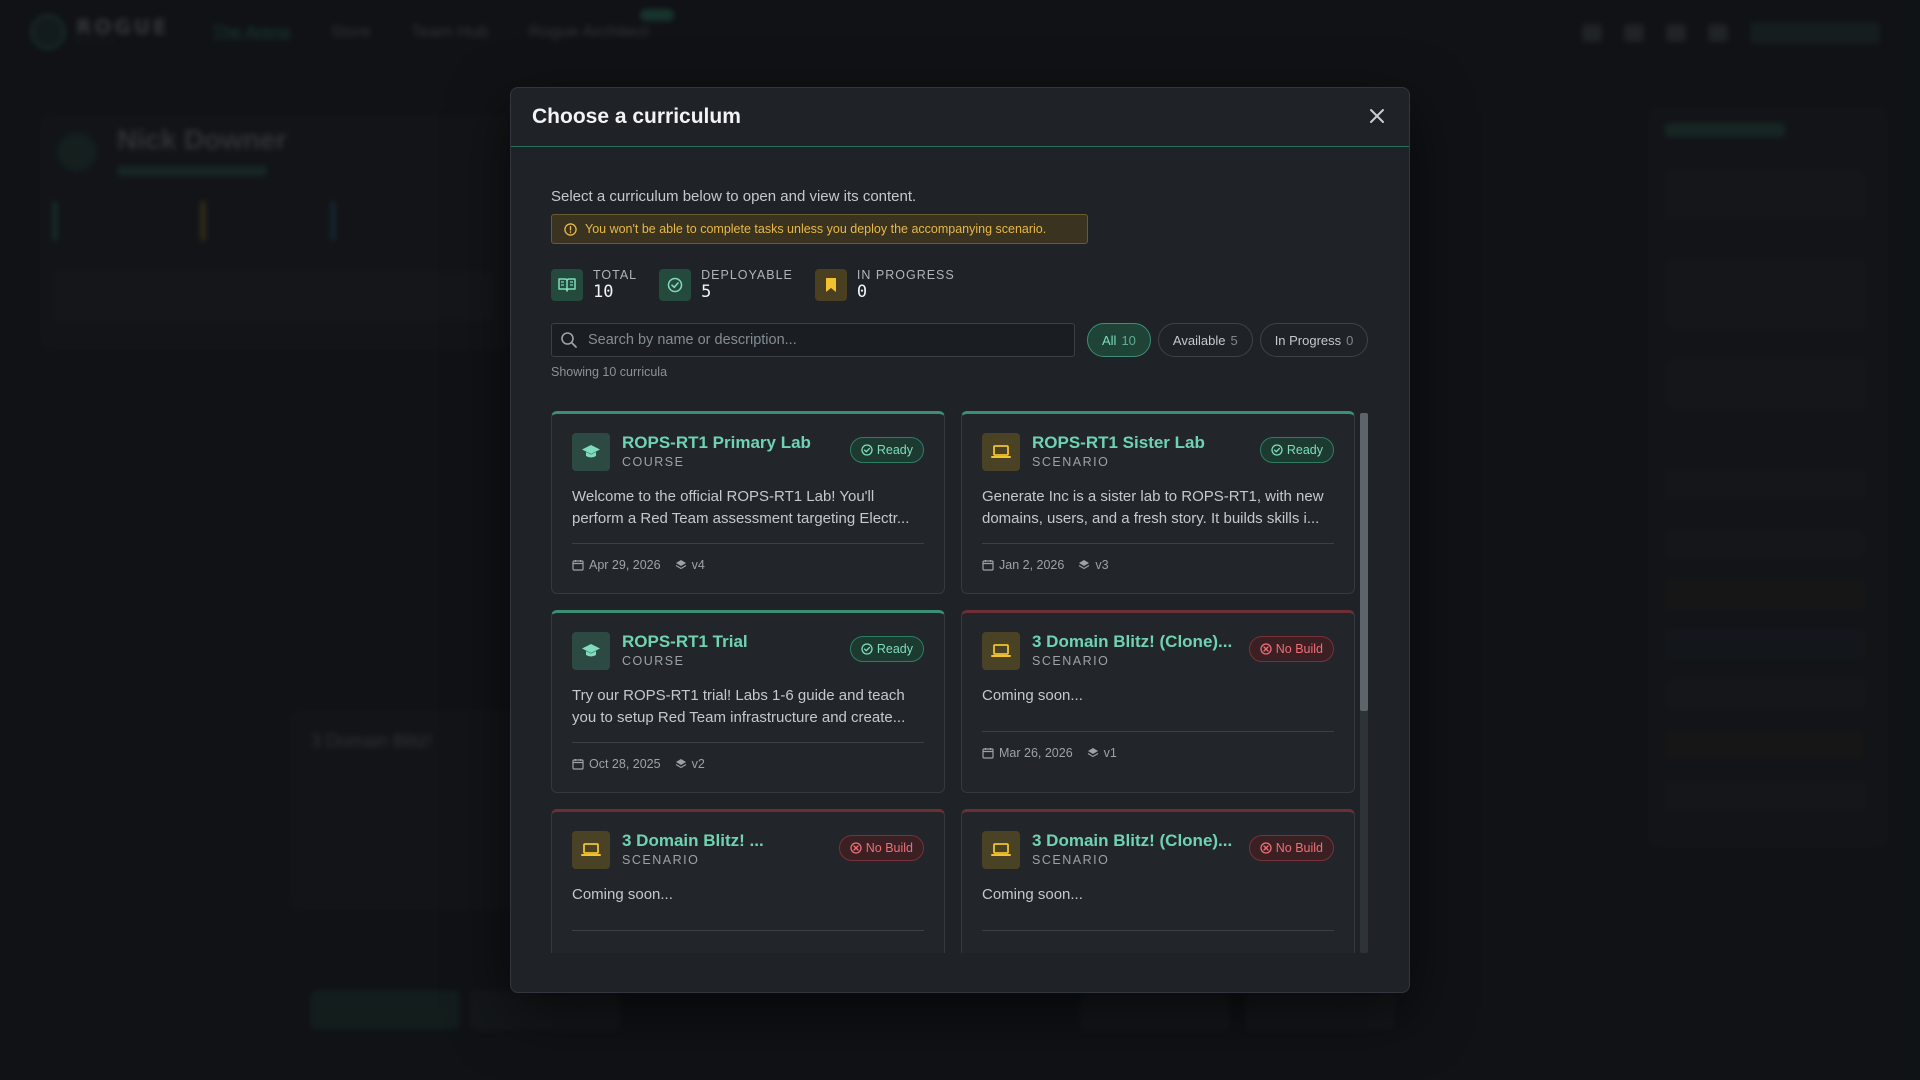  I want to click on filter-in-progress-count: 0, so click(1350, 340).